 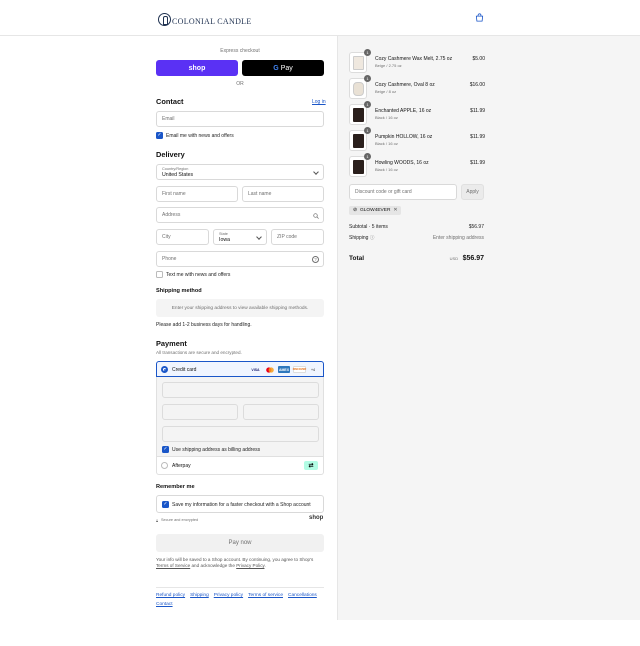 What do you see at coordinates (240, 390) in the screenshot?
I see `card-number-field` at bounding box center [240, 390].